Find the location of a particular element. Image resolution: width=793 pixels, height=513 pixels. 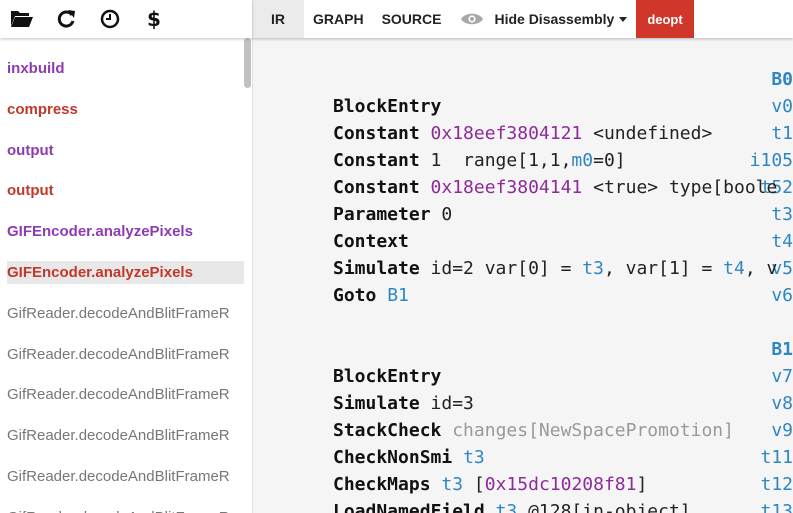

ir-instruction-row: t11 CheckNonSmi t3 is located at coordinates (523, 457).